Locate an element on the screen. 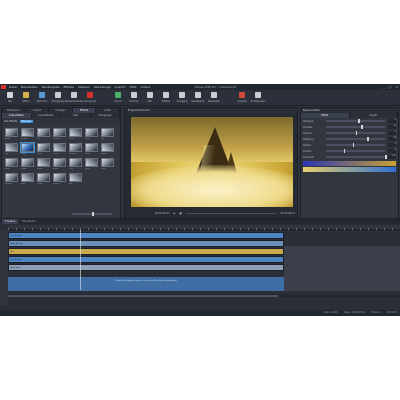 This screenshot has height=400, width=400. effect-thumbnail: Mosaik is located at coordinates (108, 149).